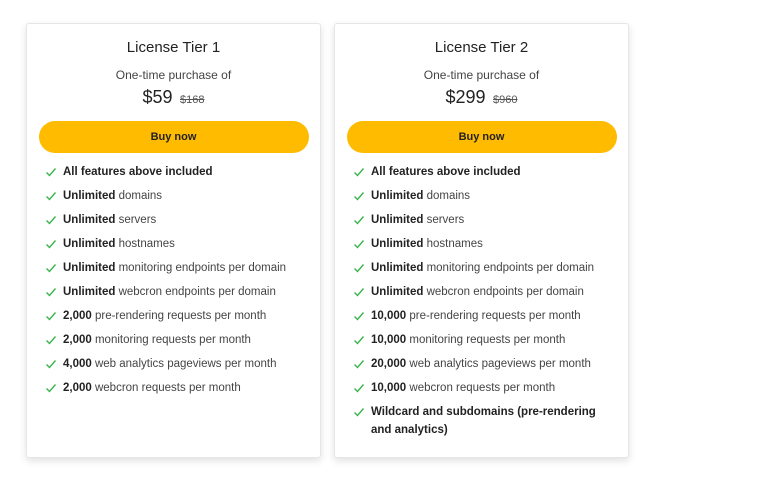 The width and height of the screenshot is (766, 480). I want to click on feature-item: 2,000 webcron requests per month, so click(176, 388).